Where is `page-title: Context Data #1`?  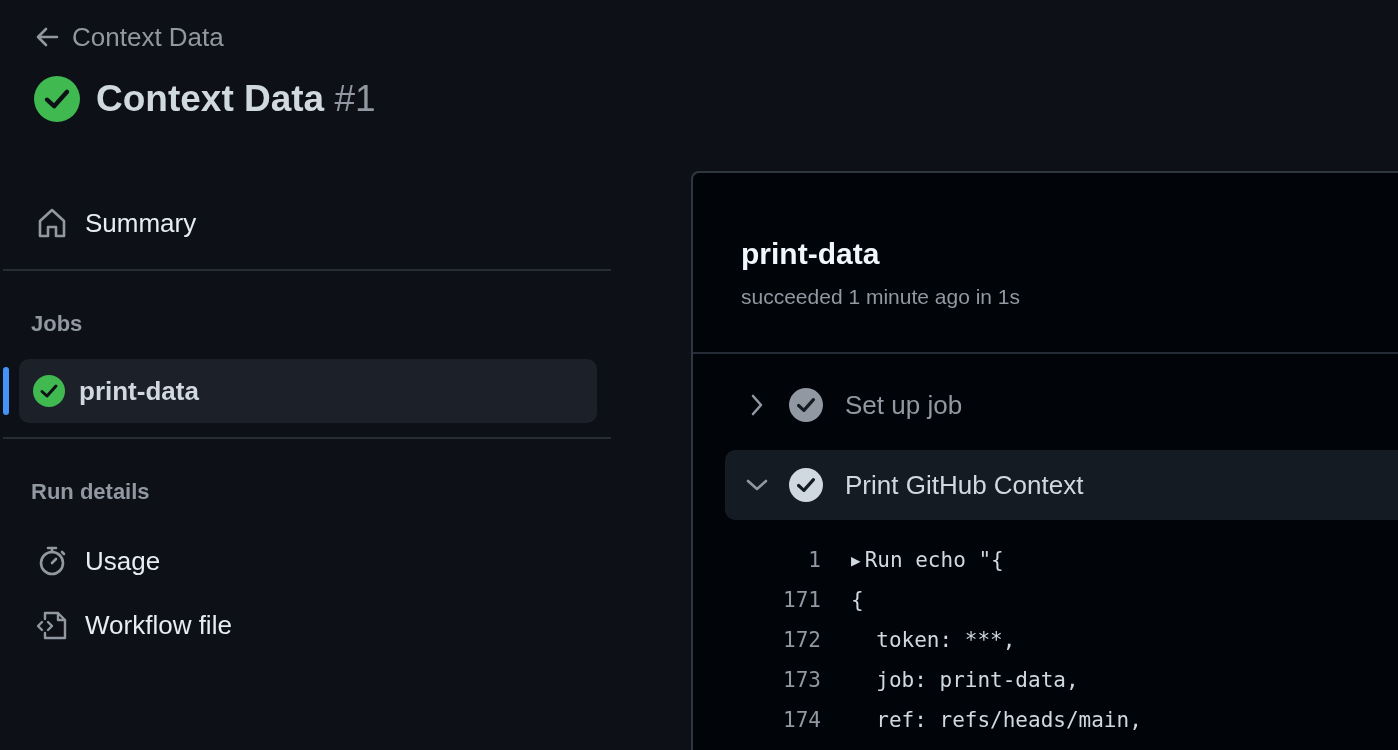
page-title: Context Data #1 is located at coordinates (236, 99).